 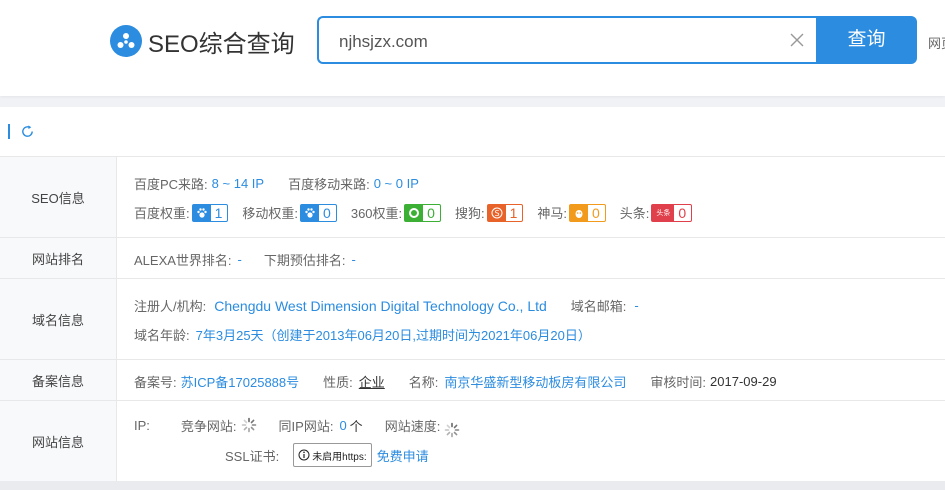 I want to click on company-name-label: 名称:, so click(x=423, y=382).